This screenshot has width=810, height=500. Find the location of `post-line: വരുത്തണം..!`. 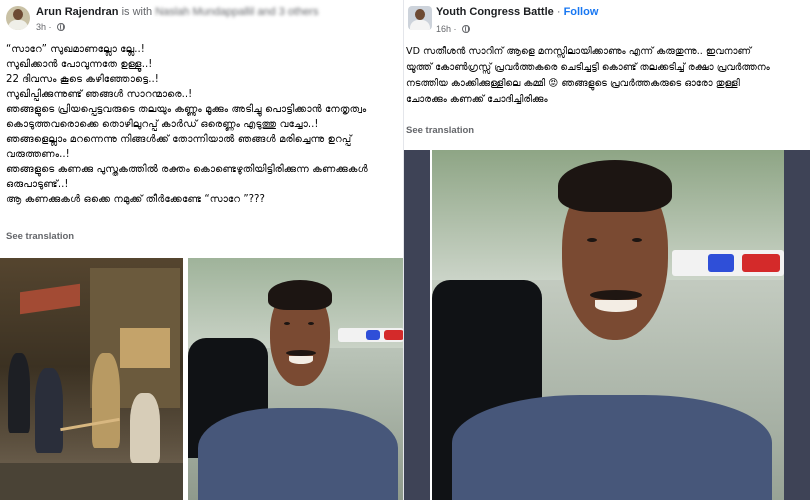

post-line: വരുത്തണം..! is located at coordinates (38, 154).